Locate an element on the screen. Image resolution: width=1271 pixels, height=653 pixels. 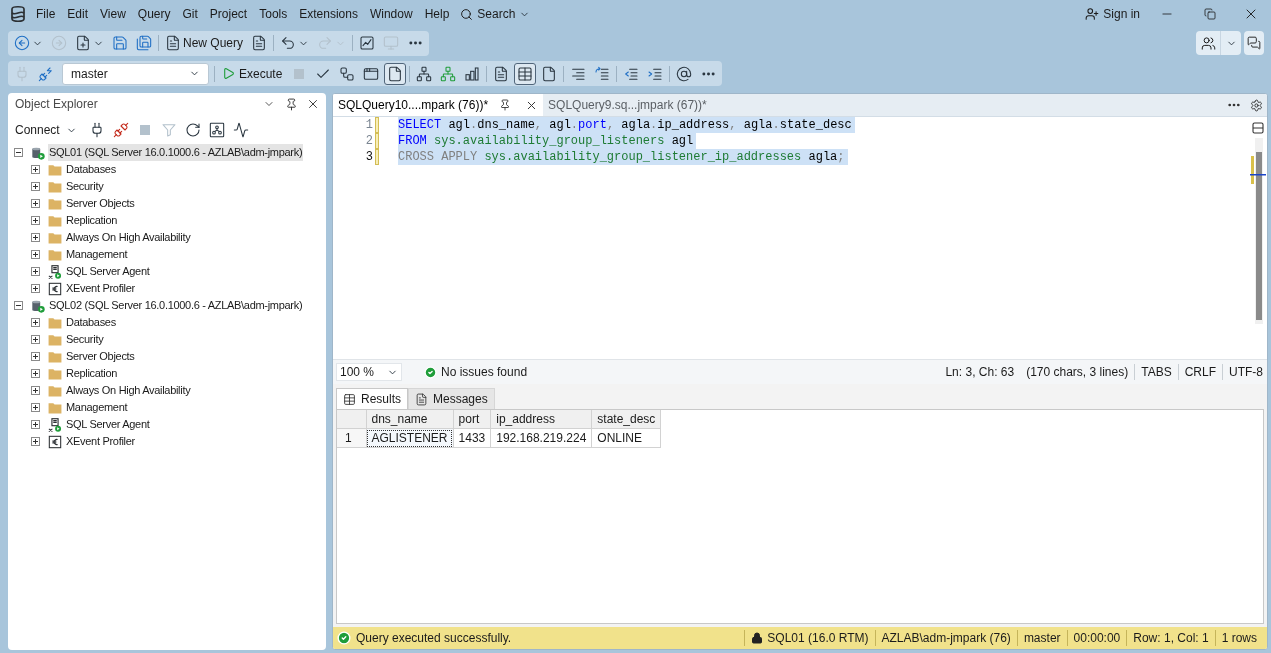
cursor-position: Ln: 3, Ch: 63 is located at coordinates (980, 372).